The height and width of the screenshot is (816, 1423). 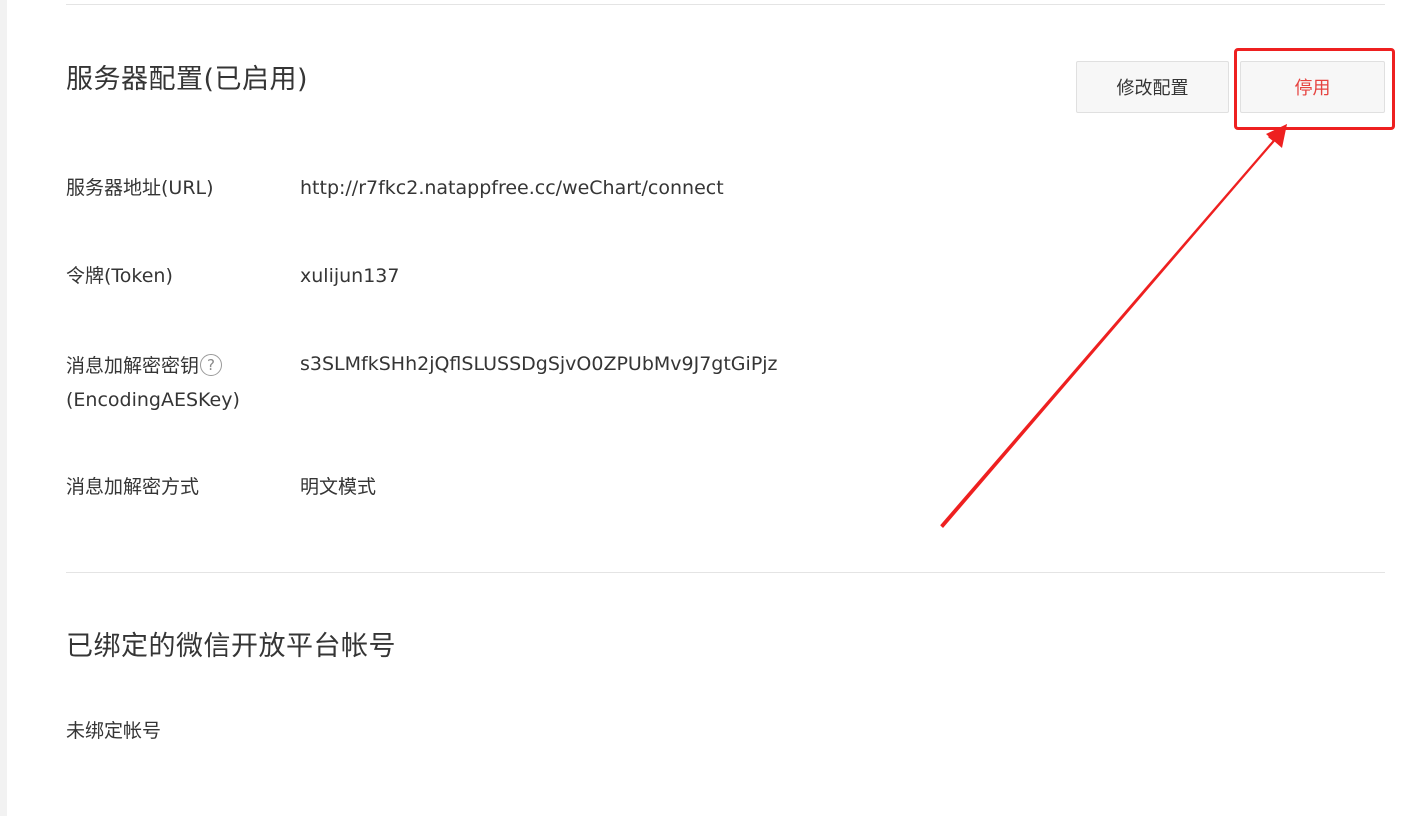 What do you see at coordinates (231, 646) in the screenshot?
I see `open-platform-title: 已绑定的微信开放平台帐号` at bounding box center [231, 646].